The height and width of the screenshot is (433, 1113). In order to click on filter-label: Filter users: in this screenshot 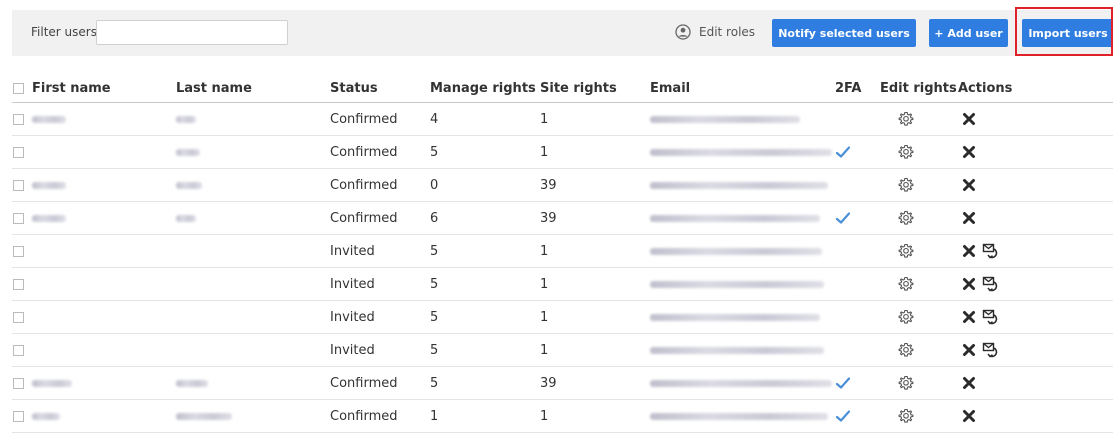, I will do `click(66, 32)`.